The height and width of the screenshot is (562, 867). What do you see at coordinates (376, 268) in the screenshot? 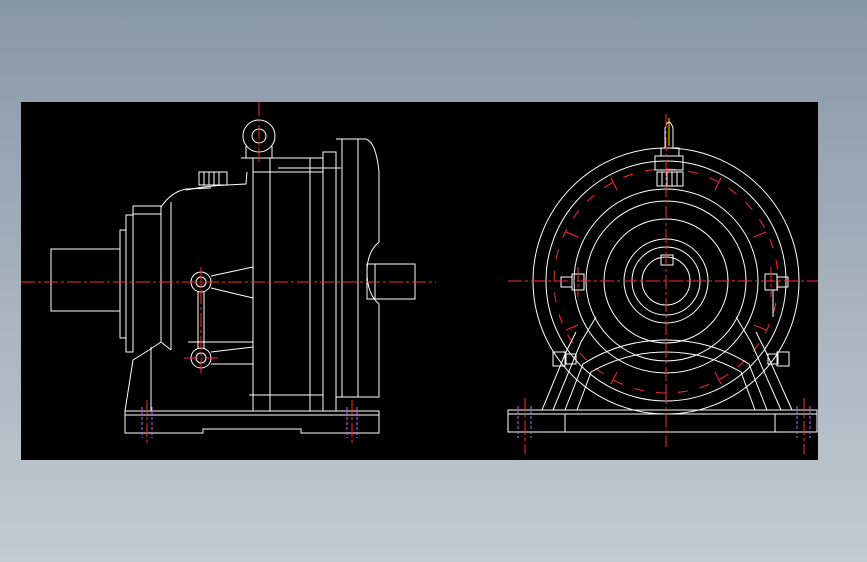
I see `side-output-cover` at bounding box center [376, 268].